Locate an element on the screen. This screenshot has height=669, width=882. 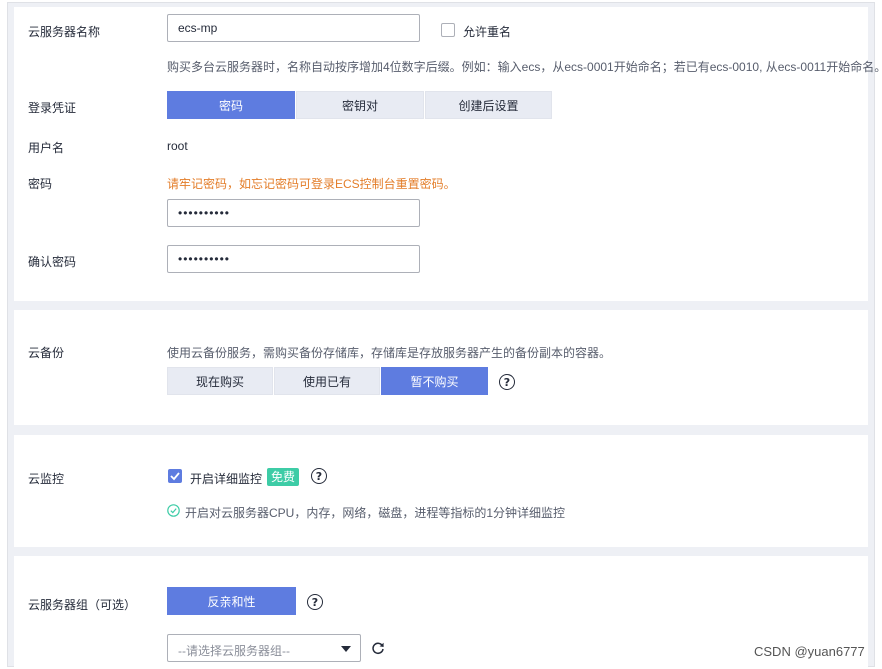
confirm-password-label: 确认密码 is located at coordinates (52, 262).